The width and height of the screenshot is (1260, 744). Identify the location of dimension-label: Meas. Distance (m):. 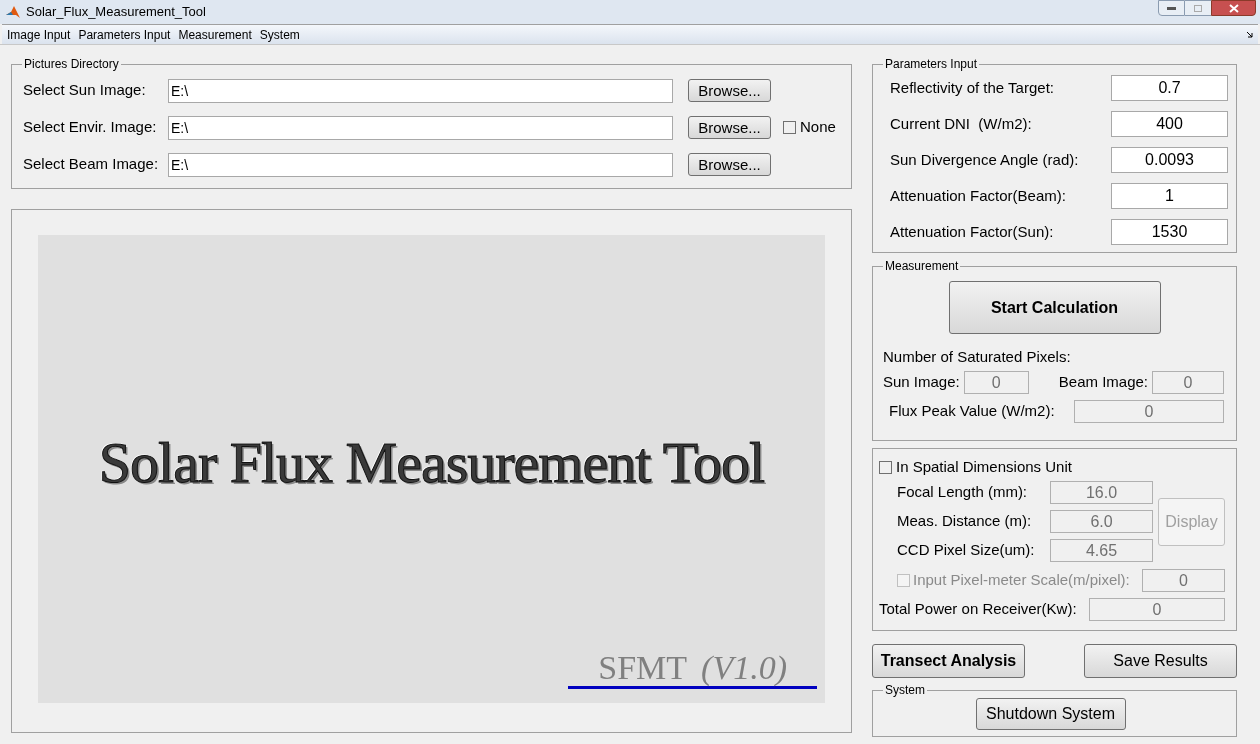
(965, 520).